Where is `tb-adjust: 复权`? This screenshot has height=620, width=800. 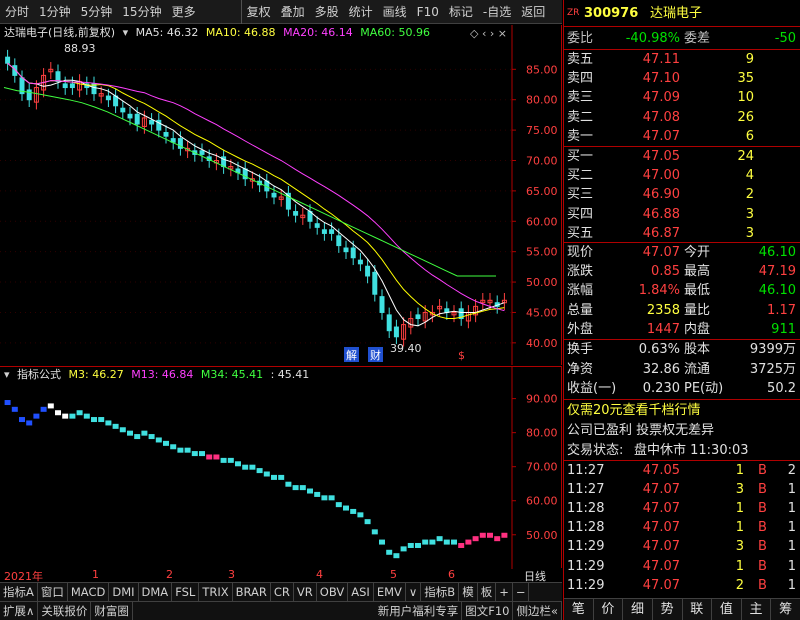
tb-adjust: 复权 is located at coordinates (258, 12).